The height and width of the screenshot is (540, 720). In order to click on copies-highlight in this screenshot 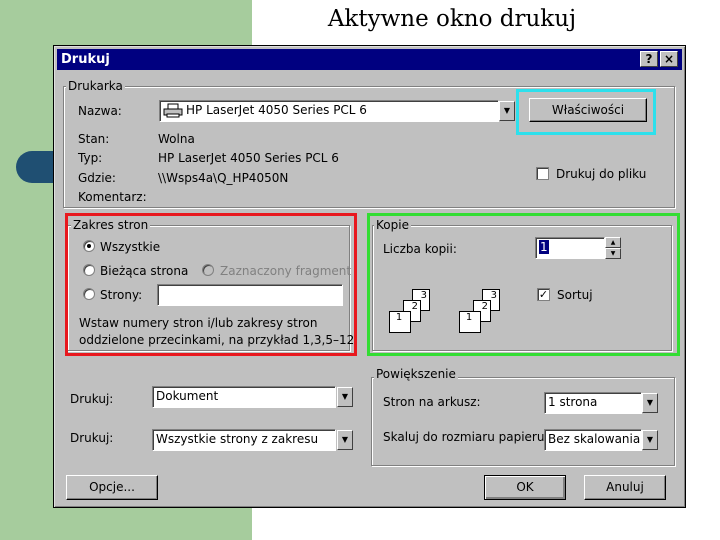, I will do `click(523, 284)`.